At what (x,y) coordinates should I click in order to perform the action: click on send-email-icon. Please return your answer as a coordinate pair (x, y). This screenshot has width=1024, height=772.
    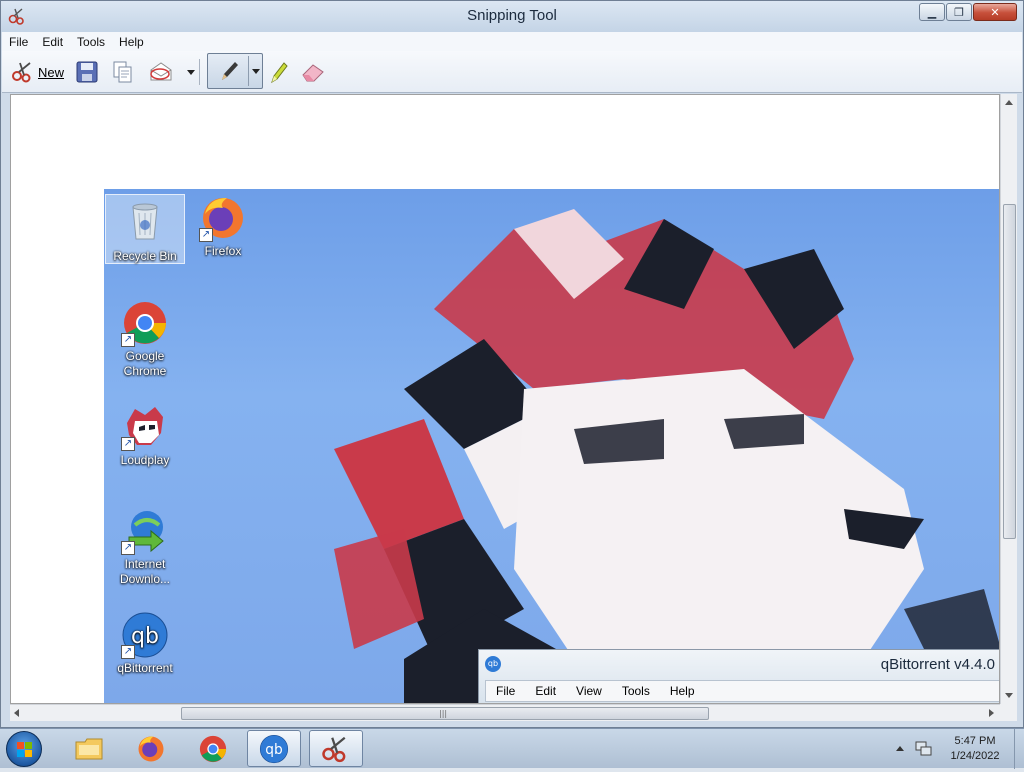
    Looking at the image, I should click on (161, 71).